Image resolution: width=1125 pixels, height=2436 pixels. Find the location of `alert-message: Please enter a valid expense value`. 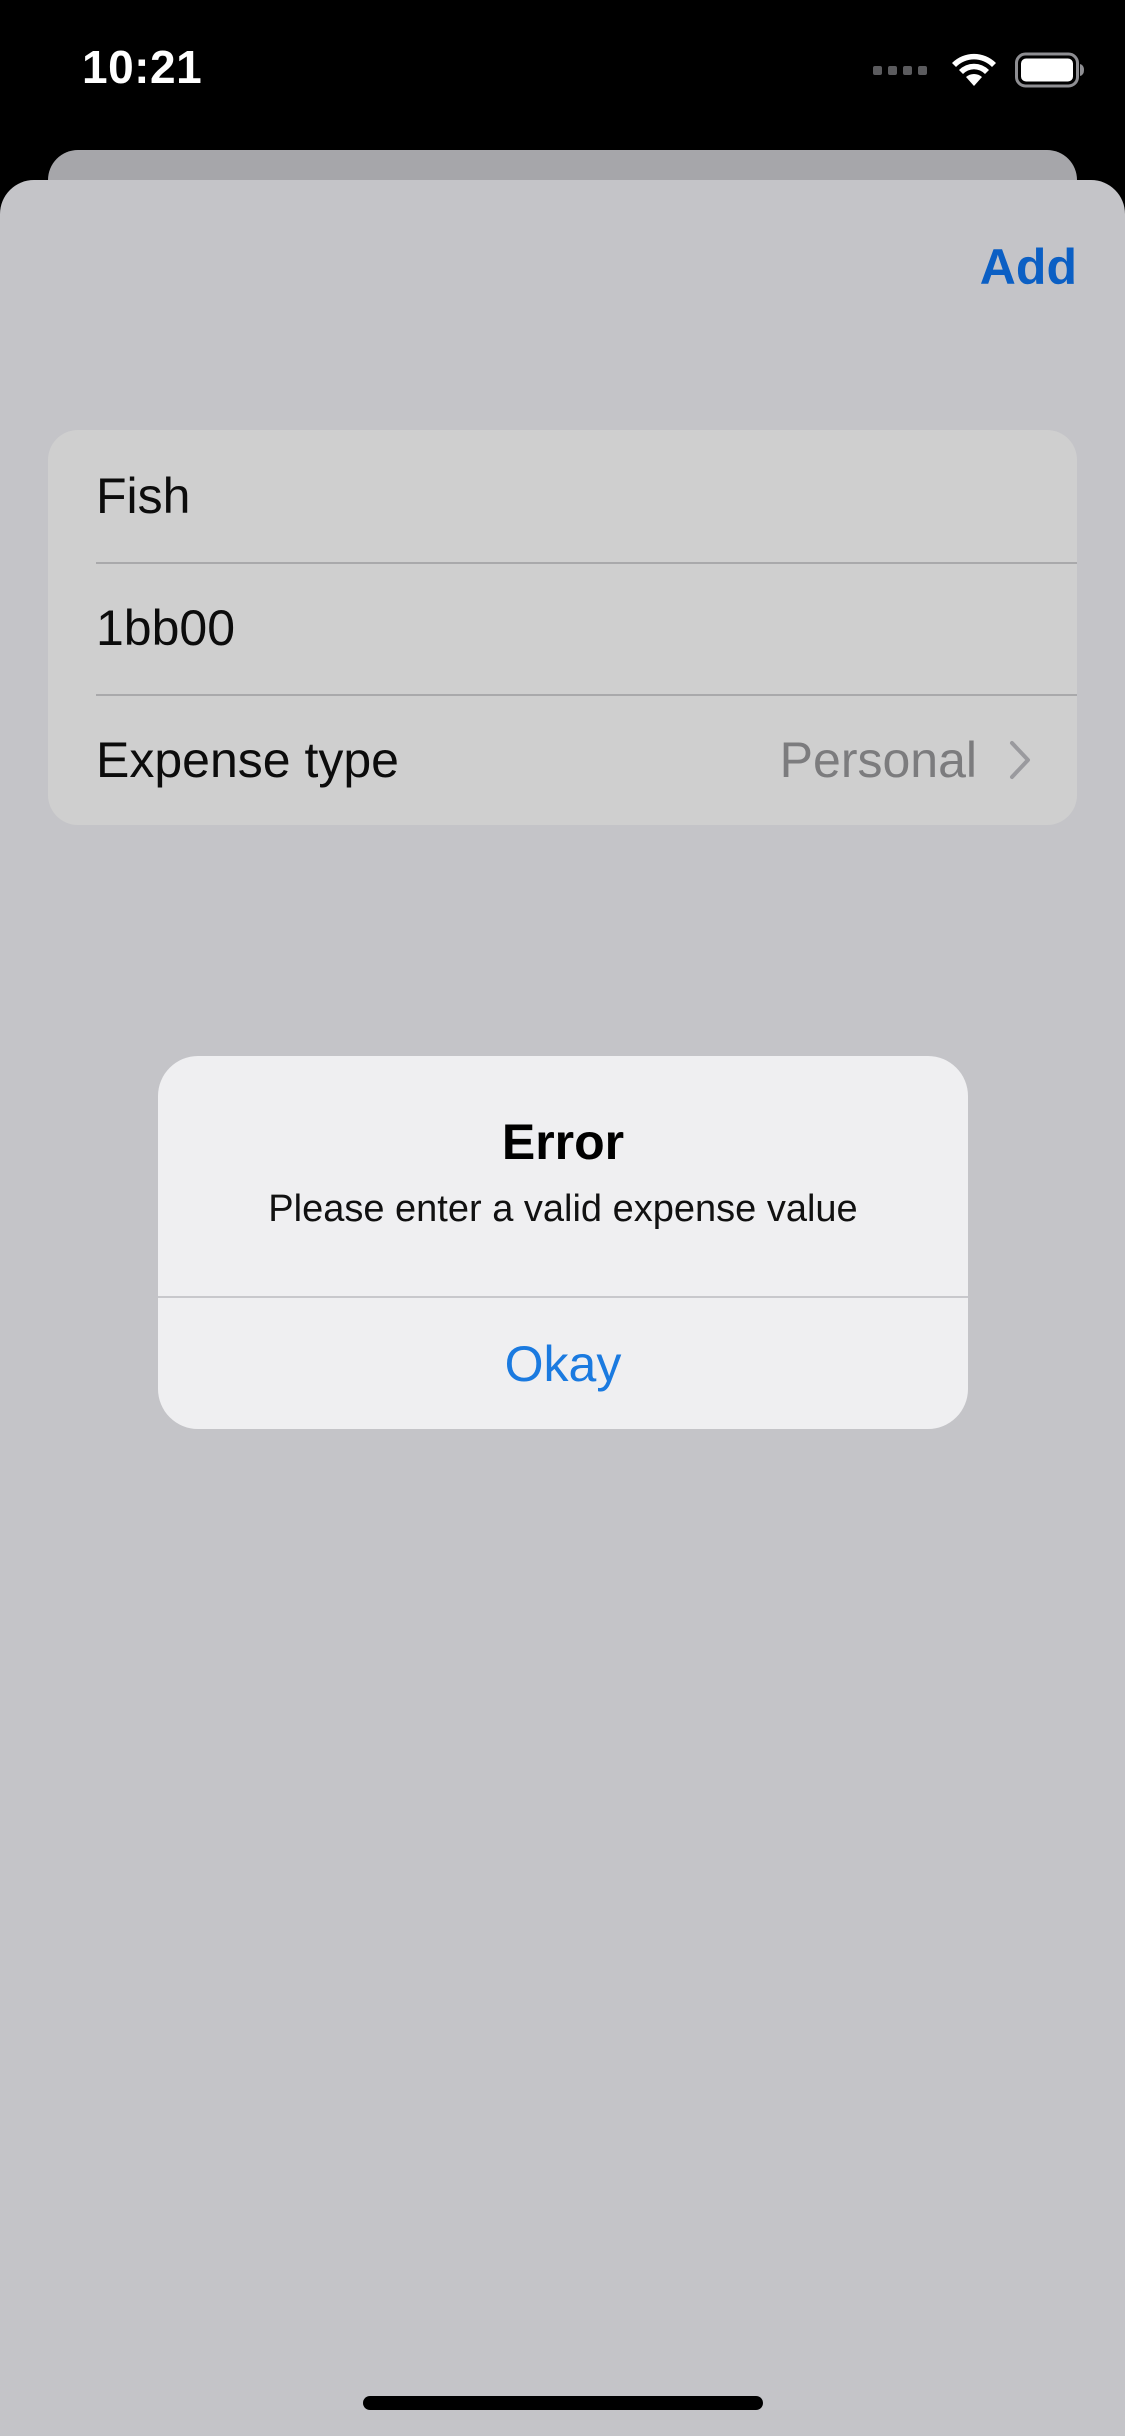

alert-message: Please enter a valid expense value is located at coordinates (563, 1209).